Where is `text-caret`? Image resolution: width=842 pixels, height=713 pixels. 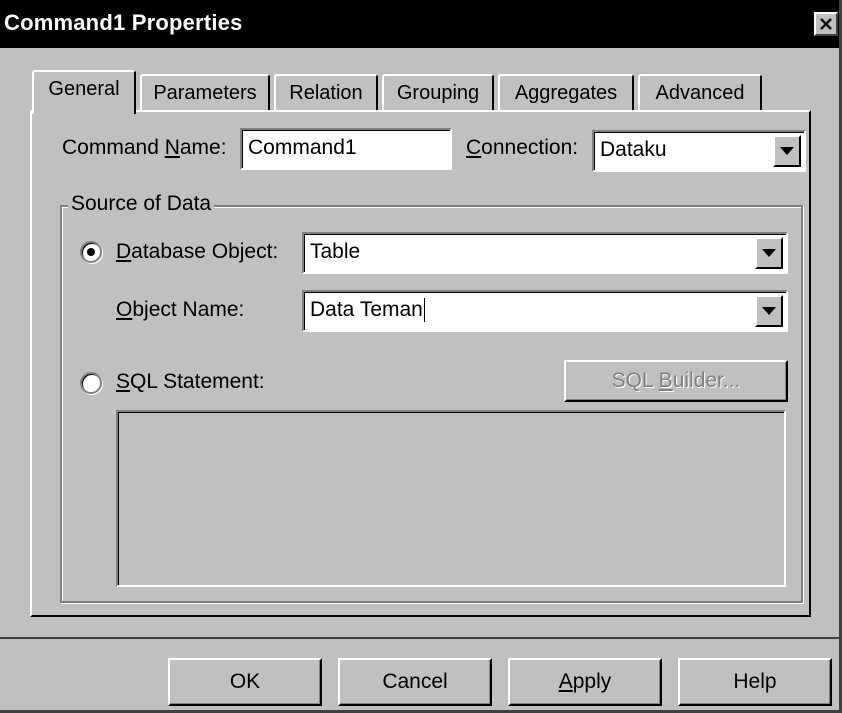
text-caret is located at coordinates (424, 310).